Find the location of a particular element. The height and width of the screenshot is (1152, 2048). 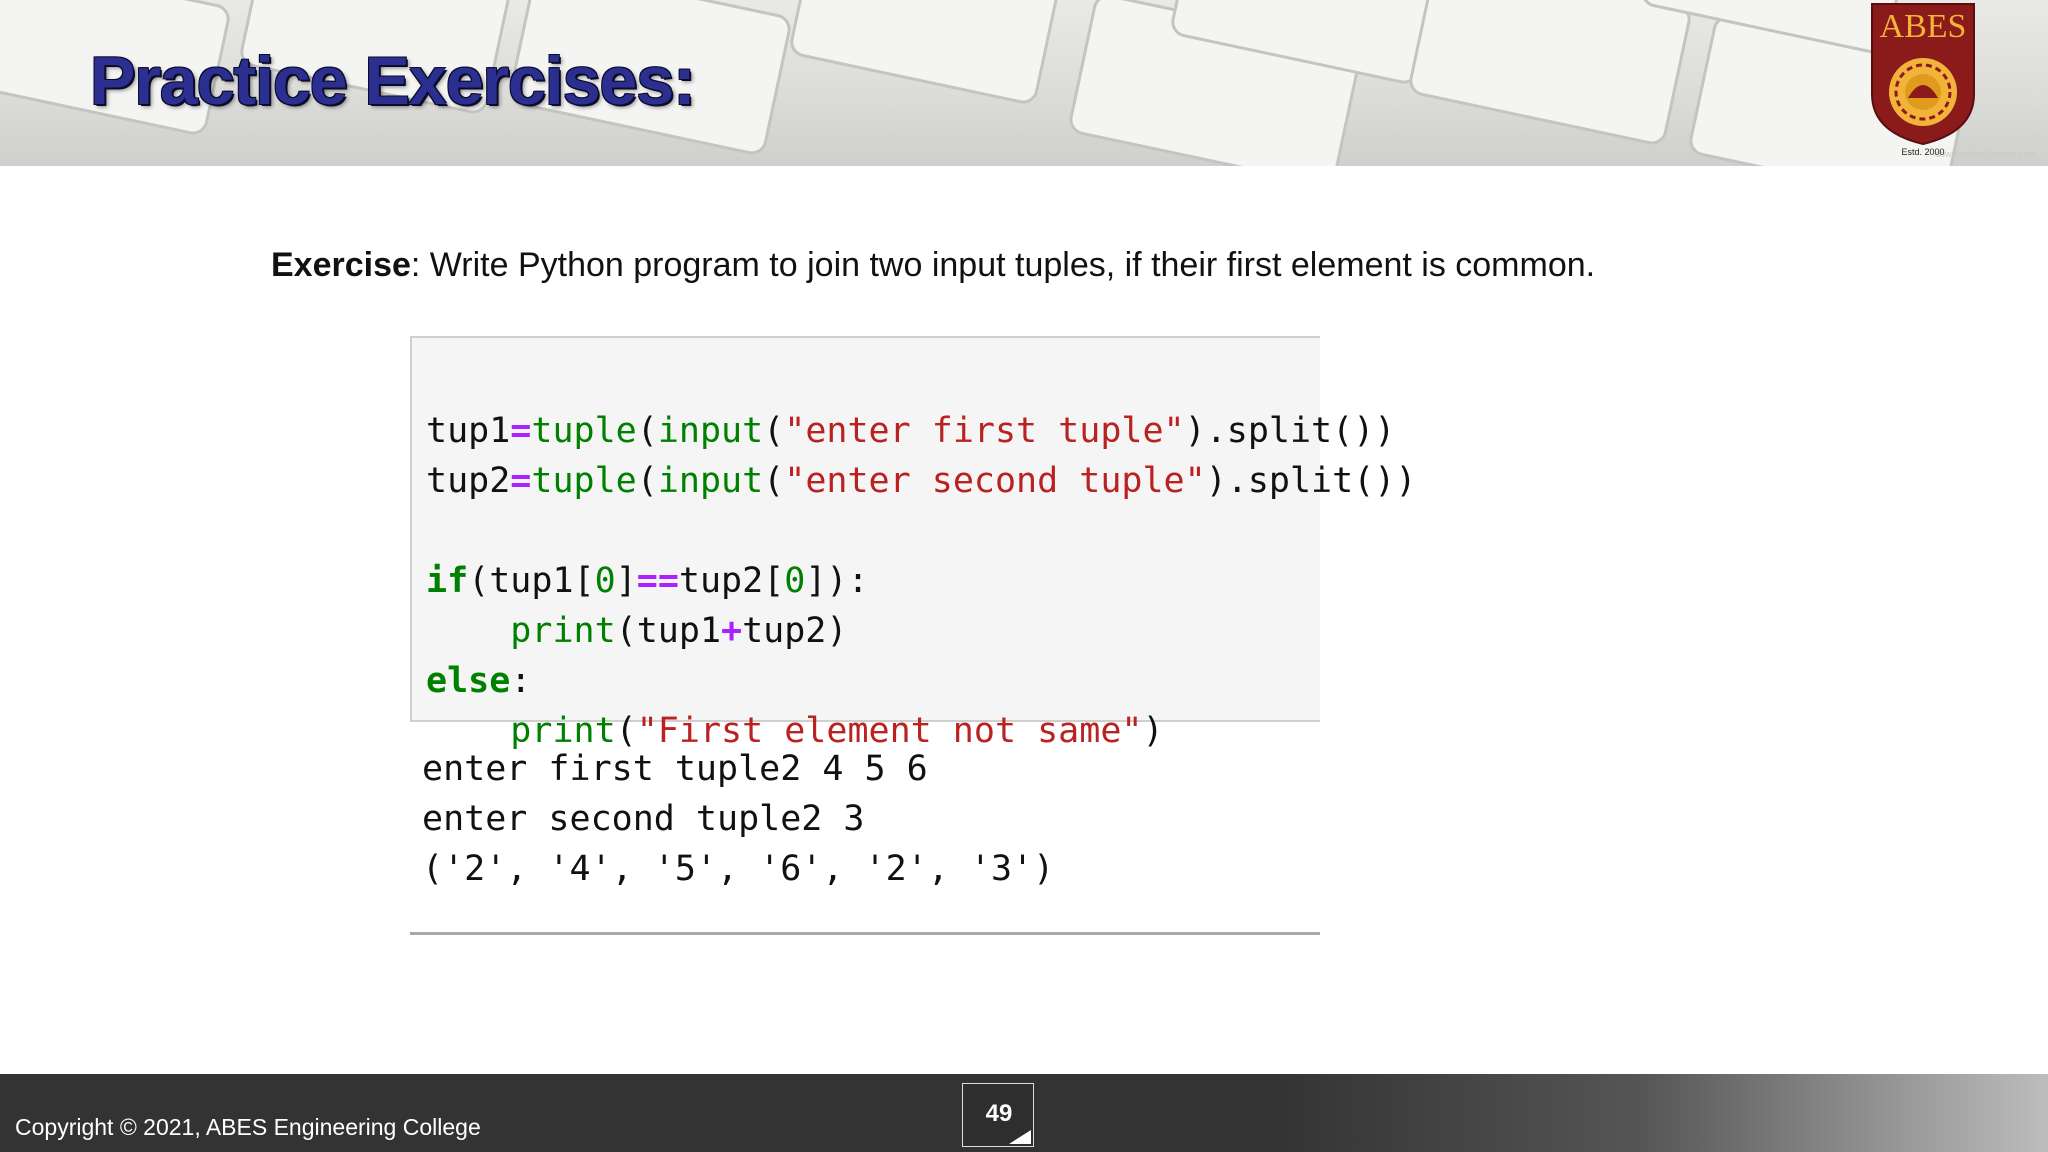

code-line-4: if(tup1[0]==tup2[0]): is located at coordinates (647, 581).